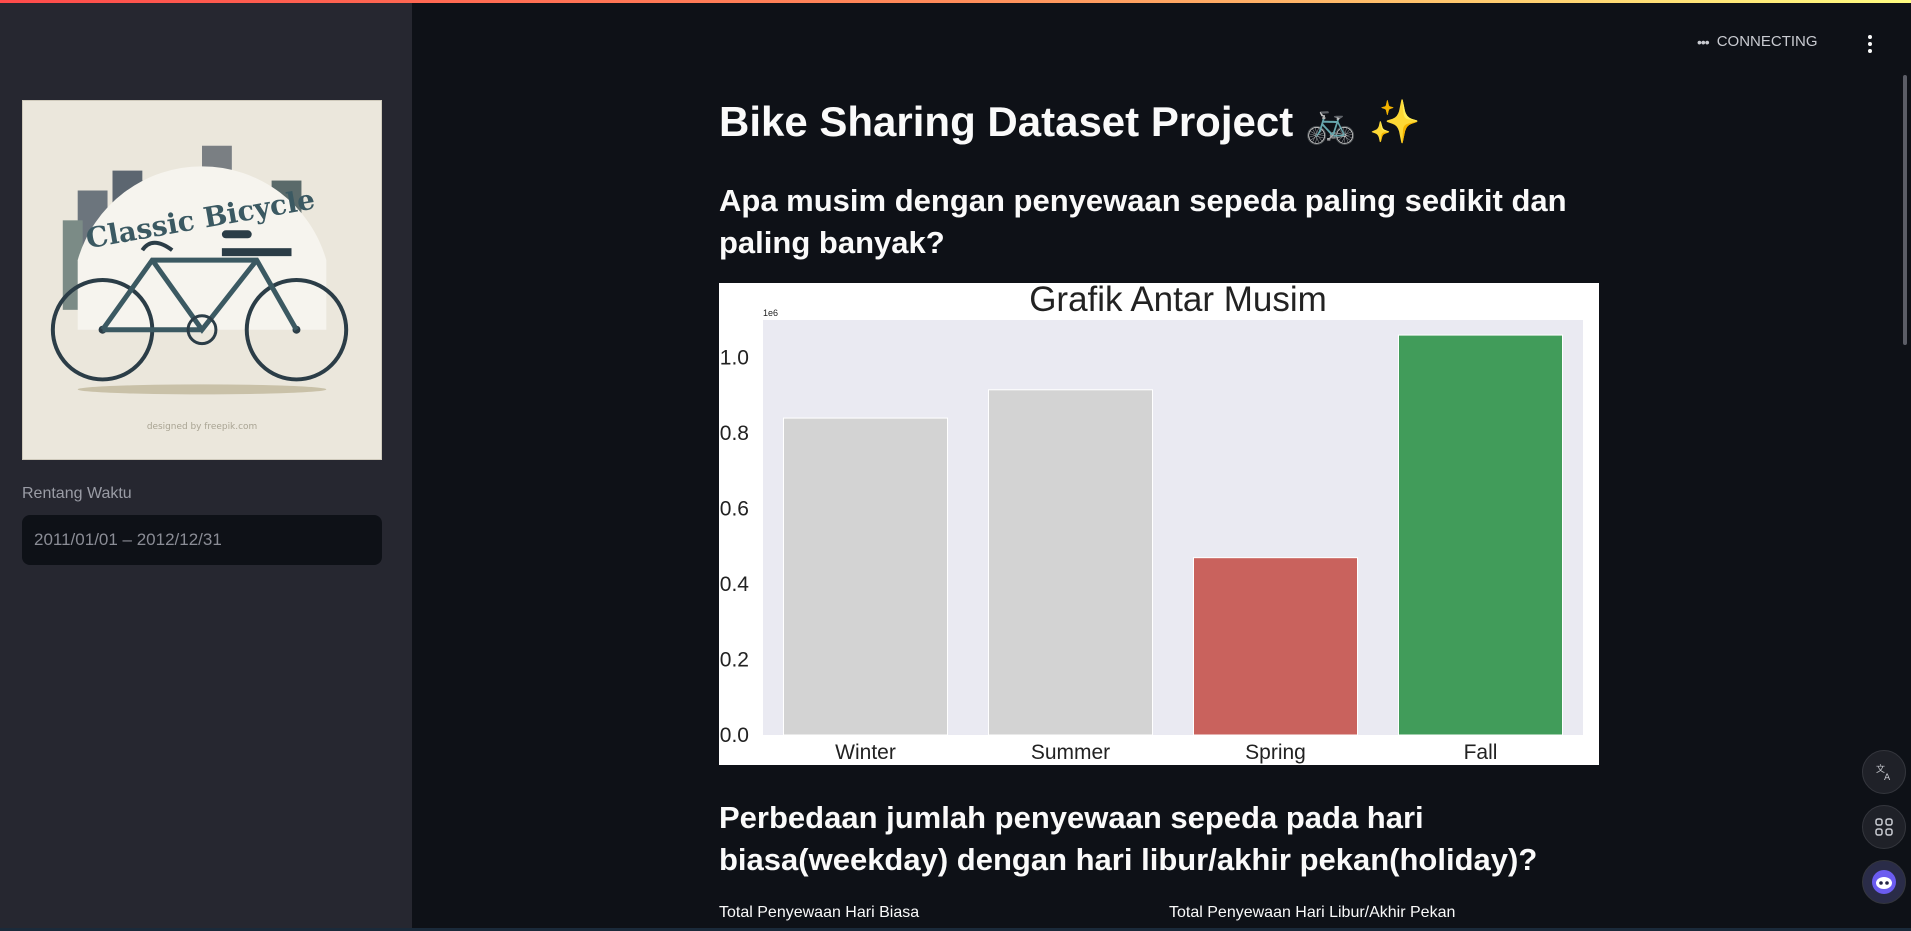 The image size is (1911, 931). Describe the element at coordinates (734, 358) in the screenshot. I see `y-tick-label: 1.0` at that location.